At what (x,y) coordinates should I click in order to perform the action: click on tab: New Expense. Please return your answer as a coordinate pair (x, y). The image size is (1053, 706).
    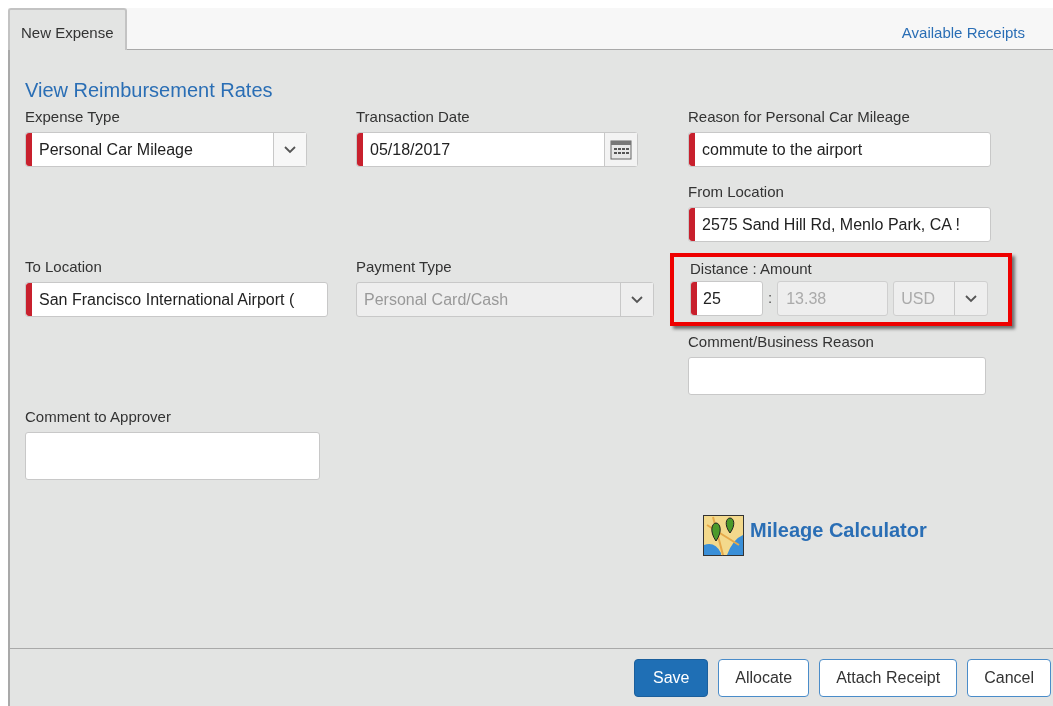
    Looking at the image, I should click on (67, 29).